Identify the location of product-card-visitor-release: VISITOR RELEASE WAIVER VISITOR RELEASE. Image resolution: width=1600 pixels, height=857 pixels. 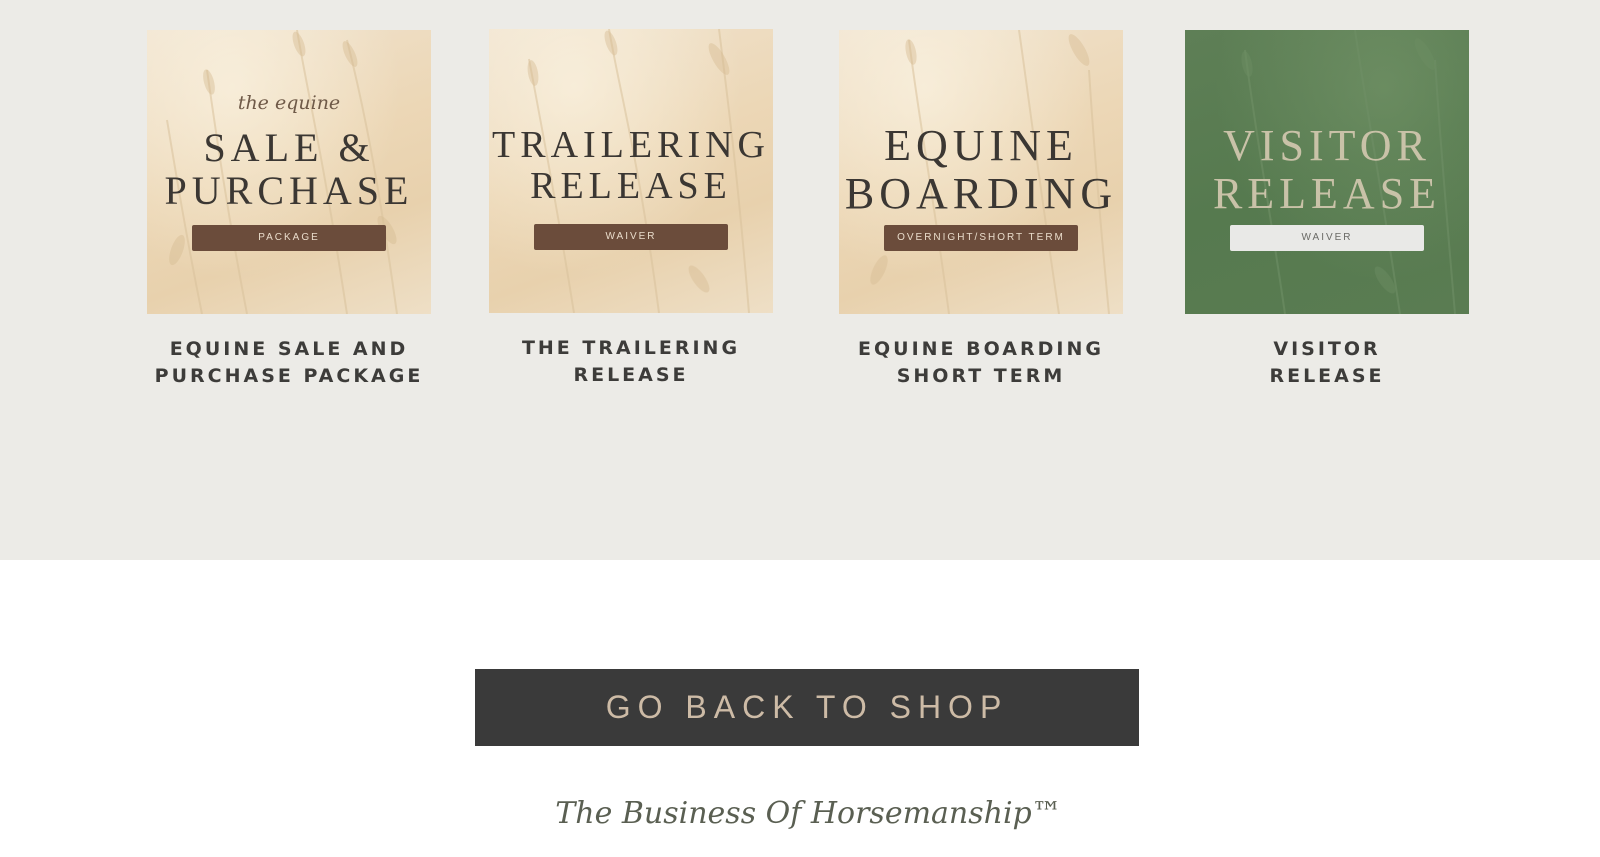
(1327, 210).